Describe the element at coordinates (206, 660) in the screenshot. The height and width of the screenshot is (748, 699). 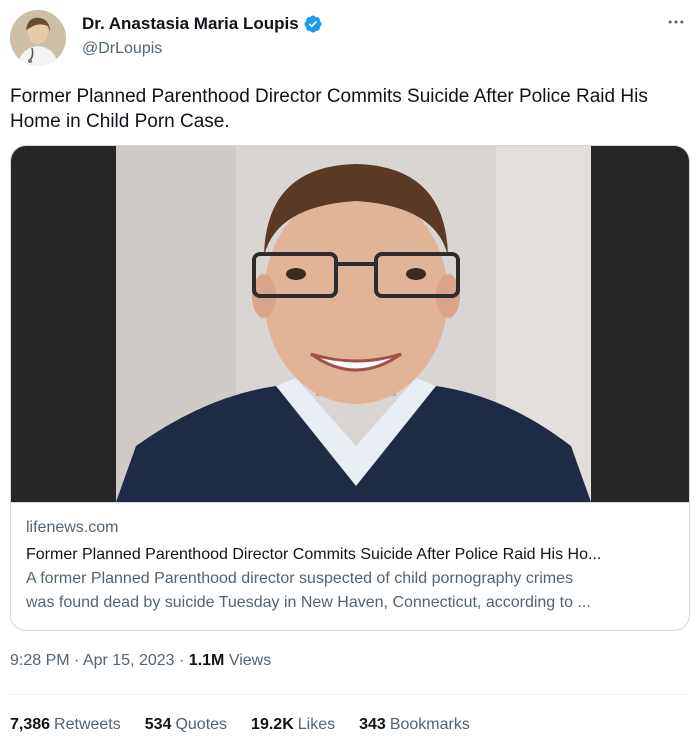
I see `views-count: 1.1M` at that location.